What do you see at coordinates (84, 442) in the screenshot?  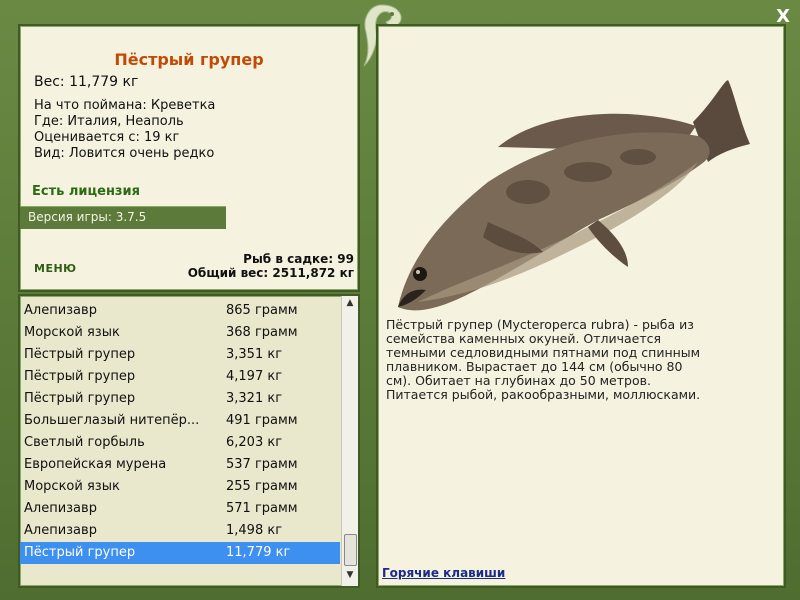 I see `list-item-name: Светлый горбыль` at bounding box center [84, 442].